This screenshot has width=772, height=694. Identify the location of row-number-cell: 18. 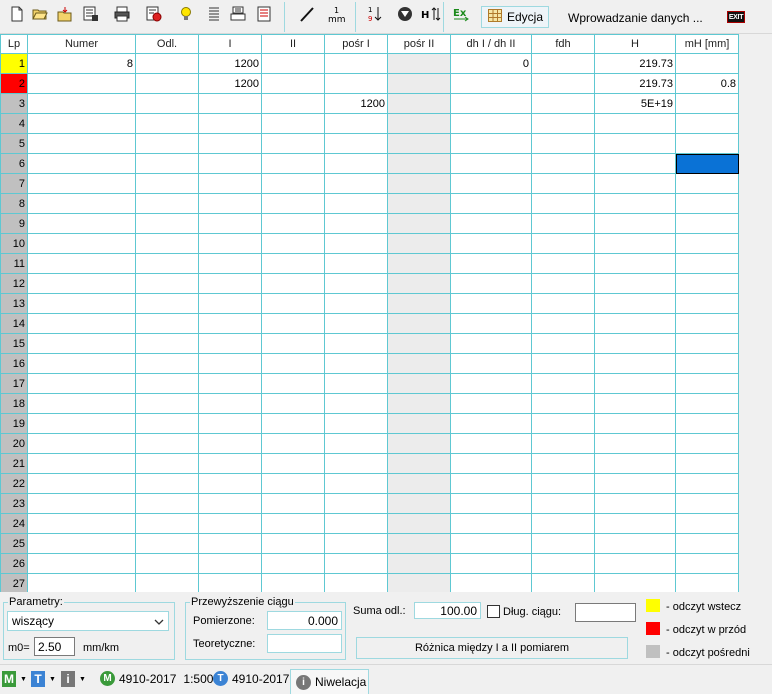
(14, 403).